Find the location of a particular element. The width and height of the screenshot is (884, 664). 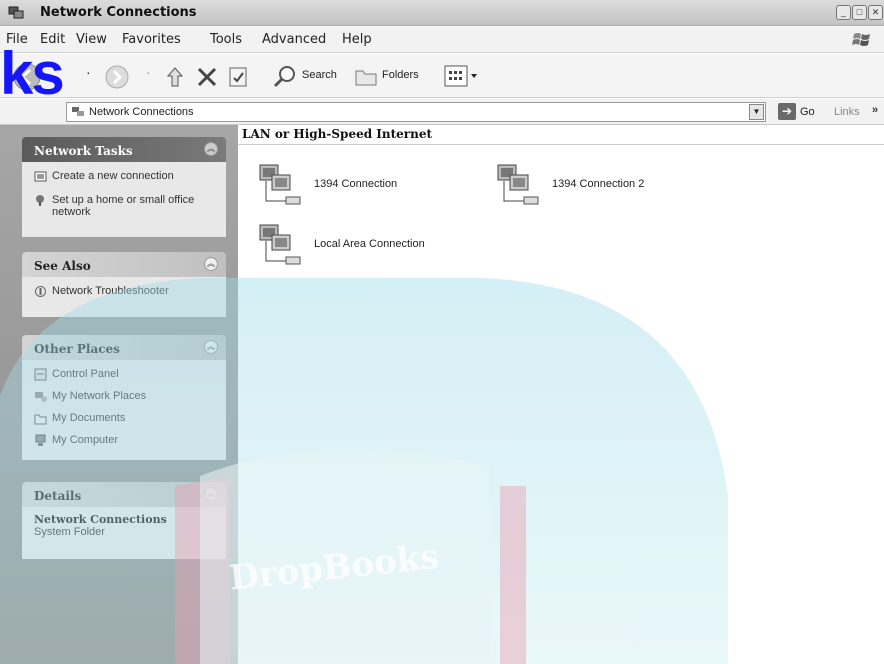

create-connection-label: Create a new connection is located at coordinates (113, 176).